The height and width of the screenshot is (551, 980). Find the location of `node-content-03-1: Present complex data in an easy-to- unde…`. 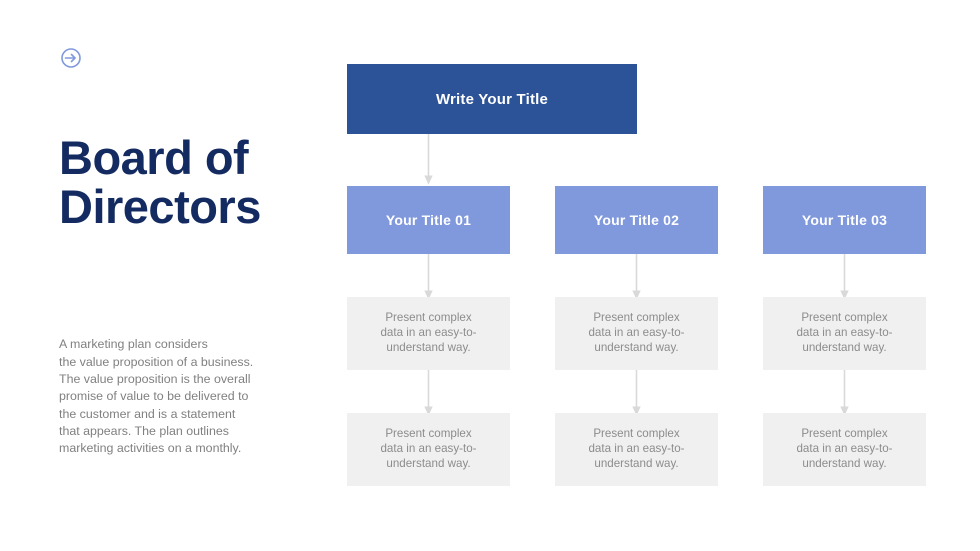

node-content-03-1: Present complex data in an easy-to- unde… is located at coordinates (844, 333).